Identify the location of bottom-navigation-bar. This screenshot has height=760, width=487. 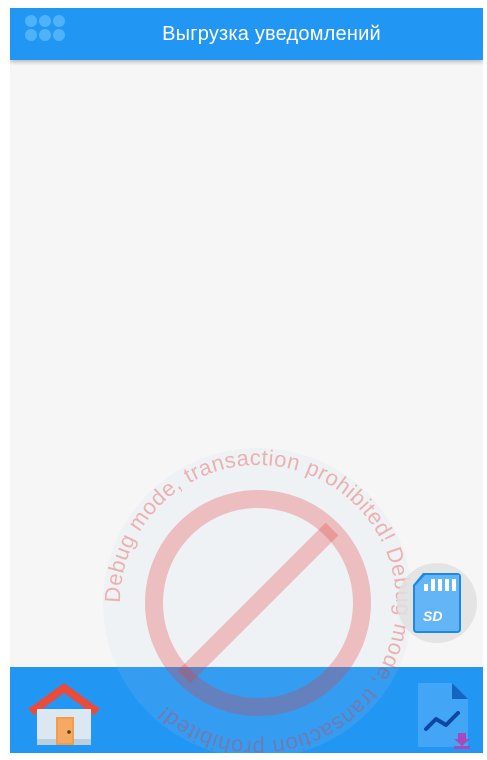
(246, 710).